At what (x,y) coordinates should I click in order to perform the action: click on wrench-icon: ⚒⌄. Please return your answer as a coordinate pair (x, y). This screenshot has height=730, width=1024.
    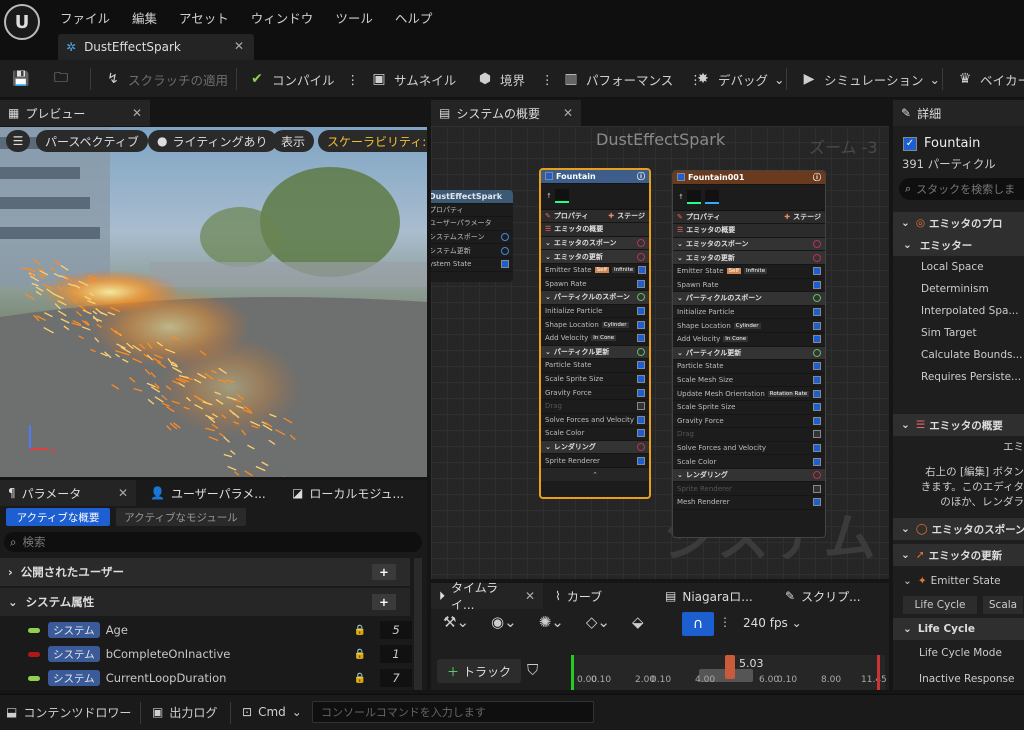
    Looking at the image, I should click on (456, 622).